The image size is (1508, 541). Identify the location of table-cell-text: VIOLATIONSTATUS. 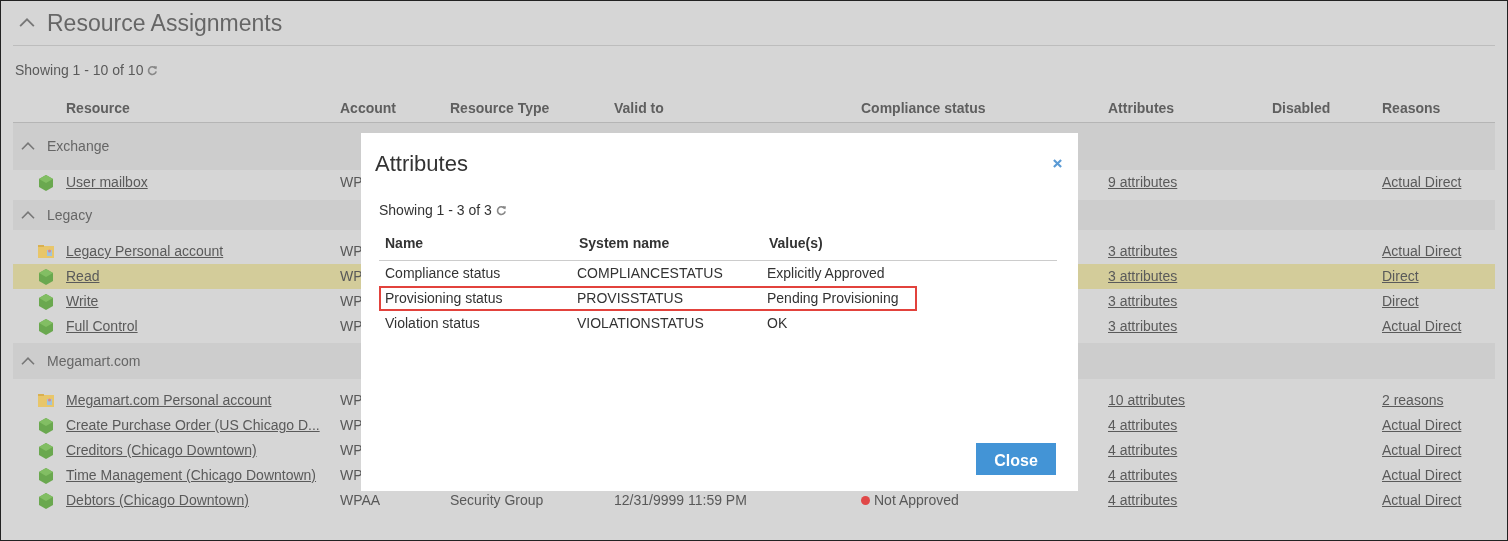
(641, 323).